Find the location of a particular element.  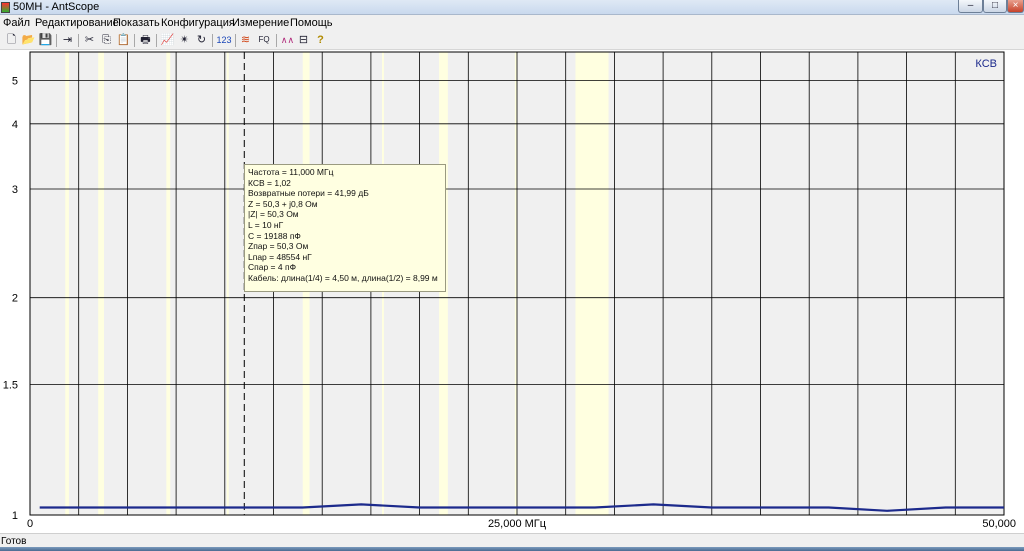

fq-icon: FQ is located at coordinates (264, 40).